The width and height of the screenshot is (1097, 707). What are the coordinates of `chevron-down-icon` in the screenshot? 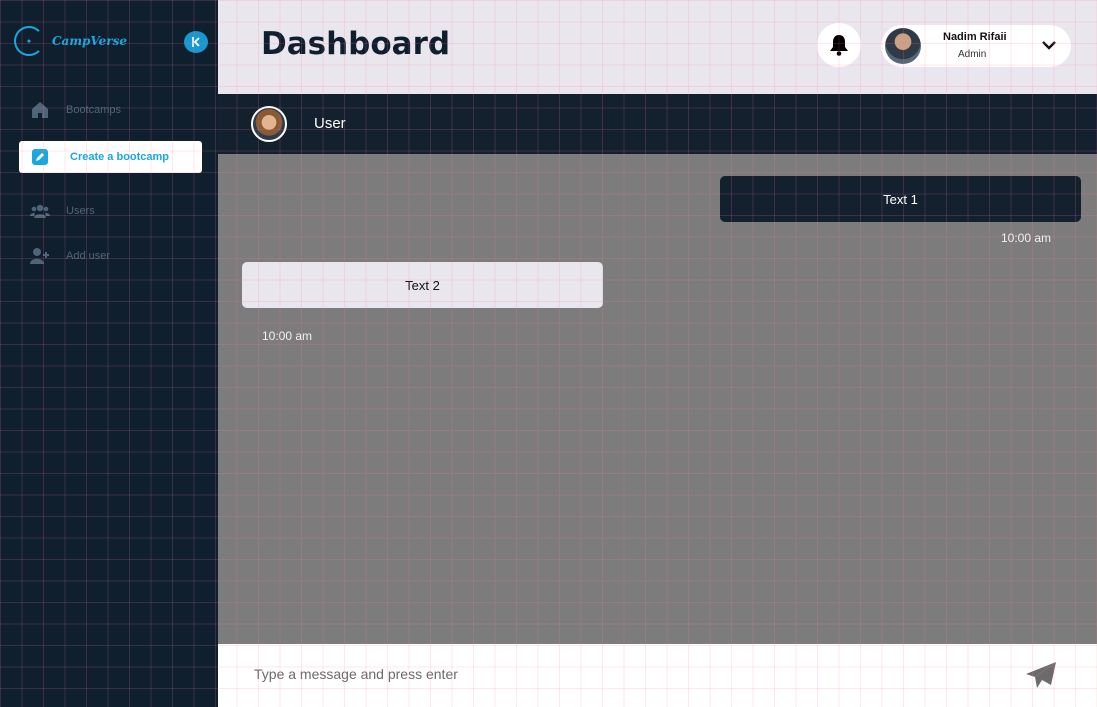 It's located at (1049, 45).